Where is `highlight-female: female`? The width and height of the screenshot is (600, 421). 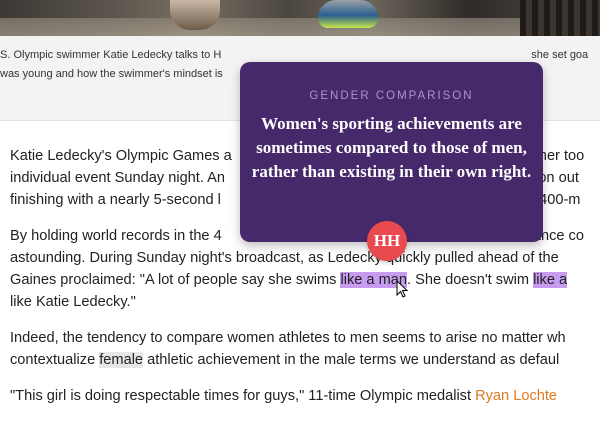 highlight-female: female is located at coordinates (121, 360).